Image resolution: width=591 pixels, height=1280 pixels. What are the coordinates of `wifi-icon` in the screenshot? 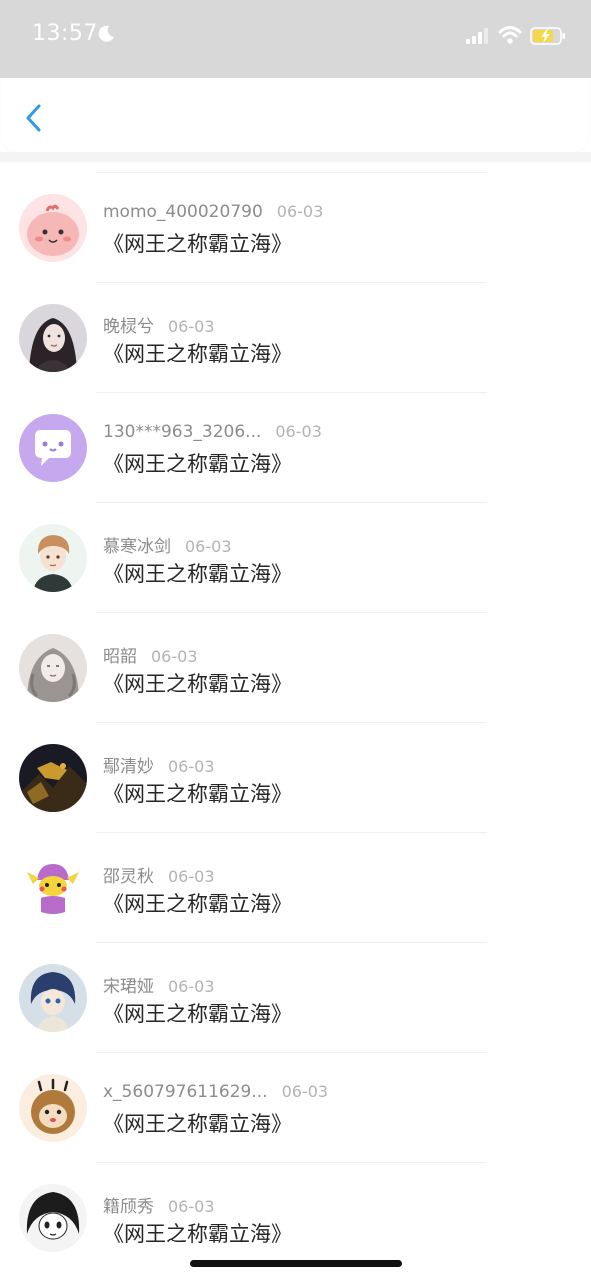 It's located at (510, 35).